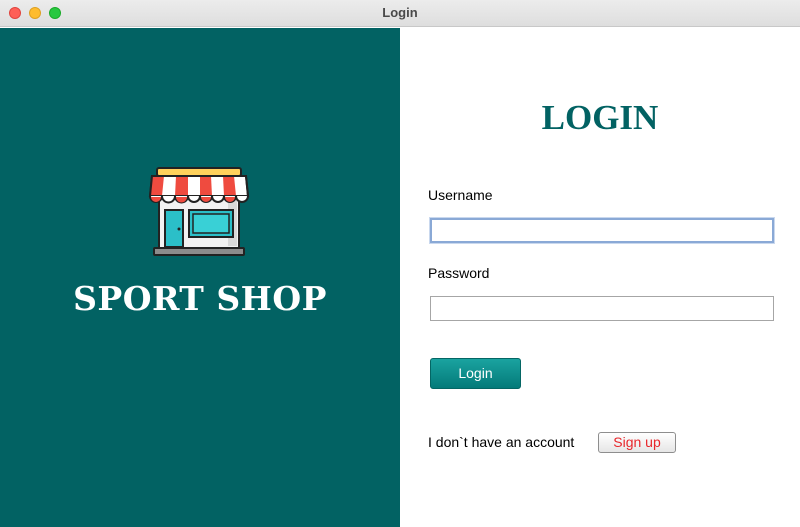 This screenshot has width=800, height=527. Describe the element at coordinates (600, 117) in the screenshot. I see `login-heading: LOGIN` at that location.